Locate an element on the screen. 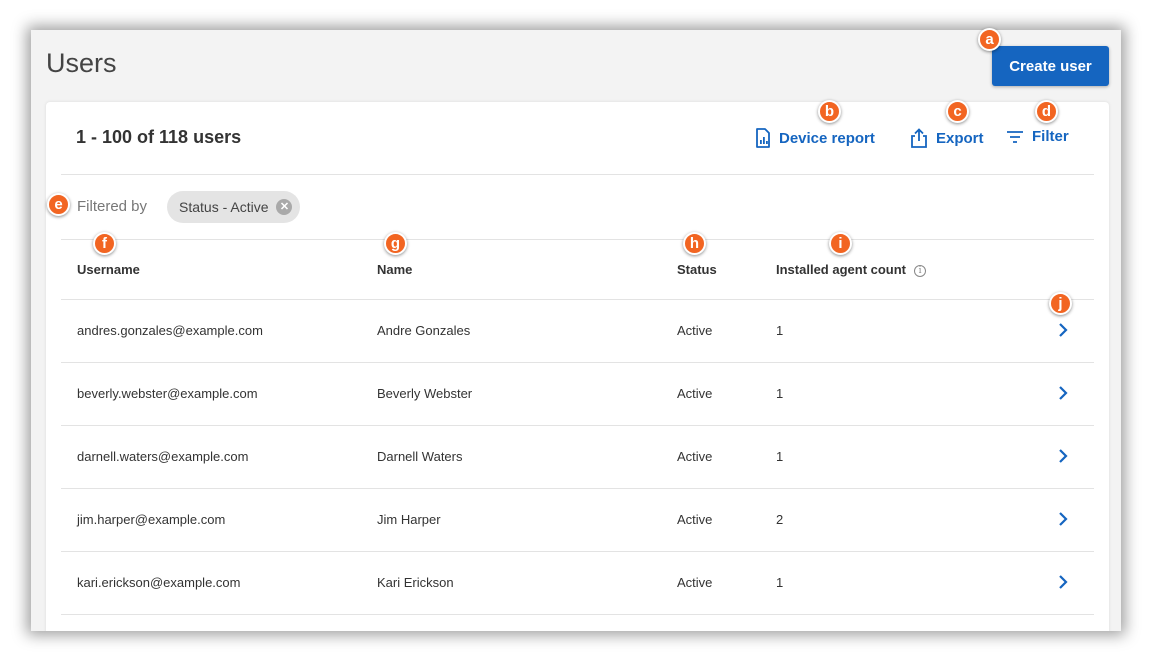 The height and width of the screenshot is (661, 1151). export-label: Export is located at coordinates (960, 138).